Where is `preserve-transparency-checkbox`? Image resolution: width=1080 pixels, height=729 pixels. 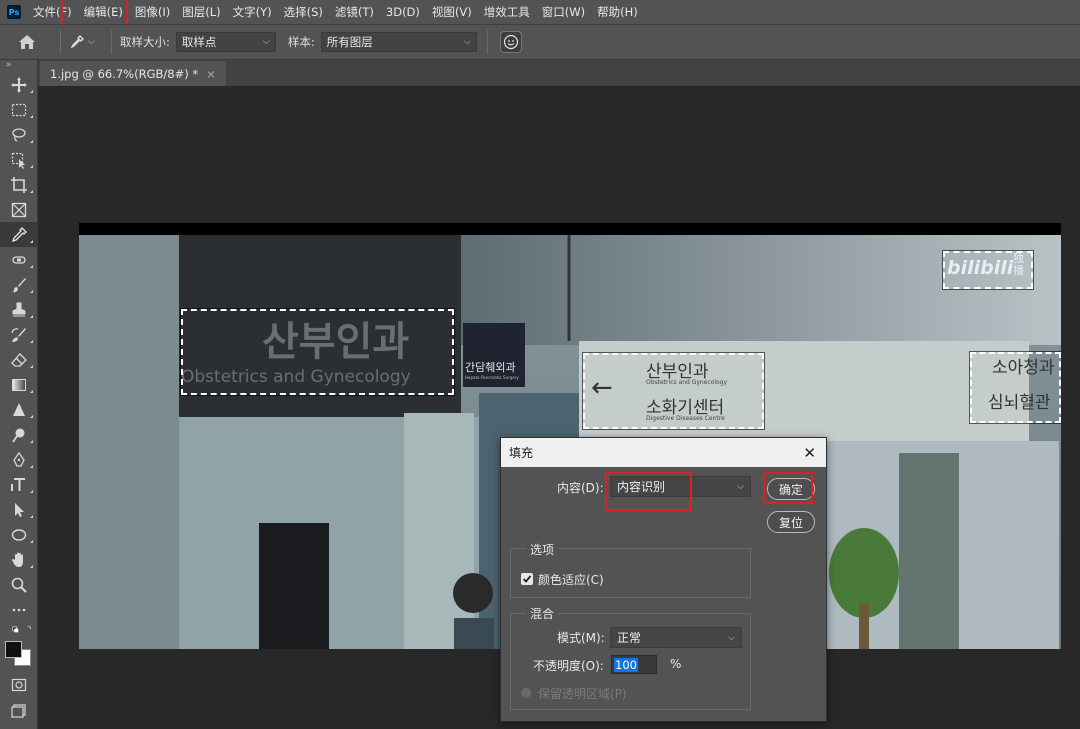
preserve-transparency-checkbox is located at coordinates (526, 693).